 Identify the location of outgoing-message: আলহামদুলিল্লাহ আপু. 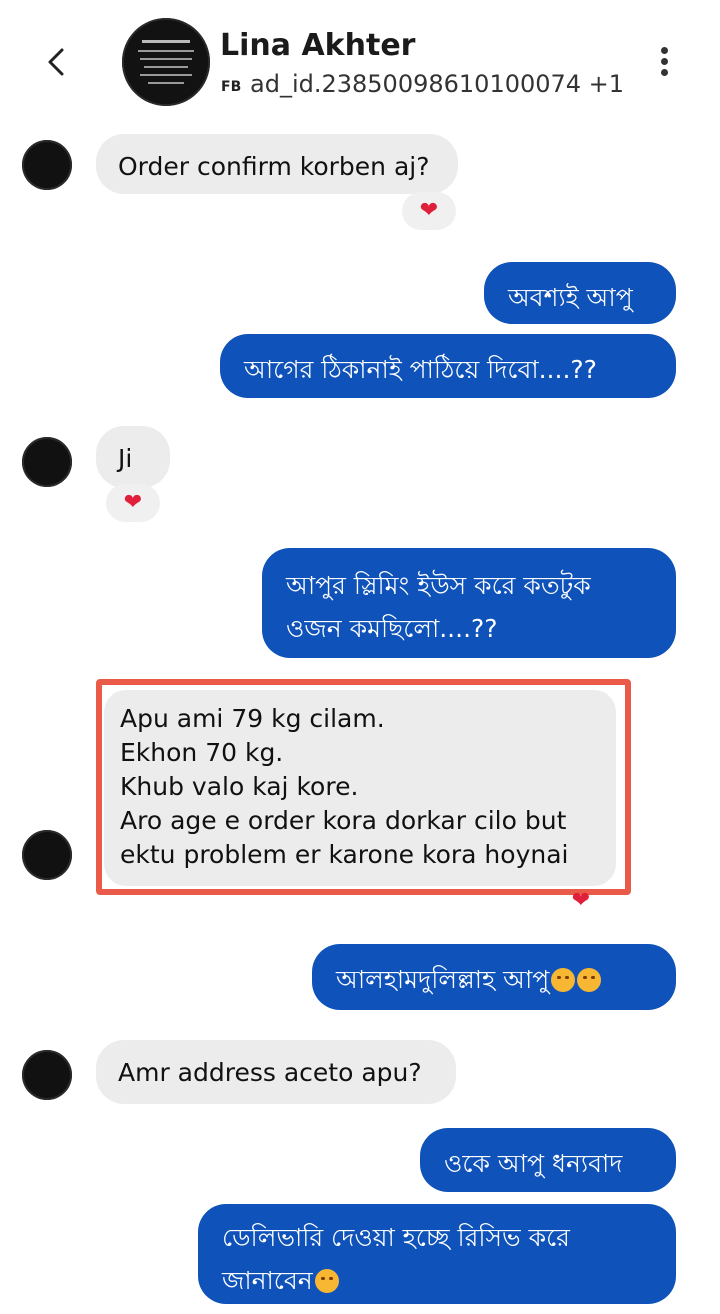
(494, 977).